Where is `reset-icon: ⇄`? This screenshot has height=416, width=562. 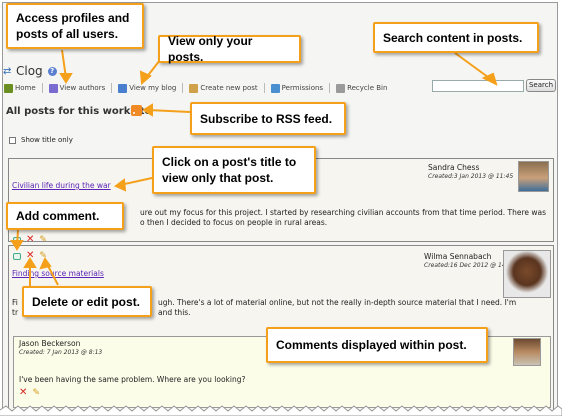
reset-icon: ⇄ is located at coordinates (7, 71).